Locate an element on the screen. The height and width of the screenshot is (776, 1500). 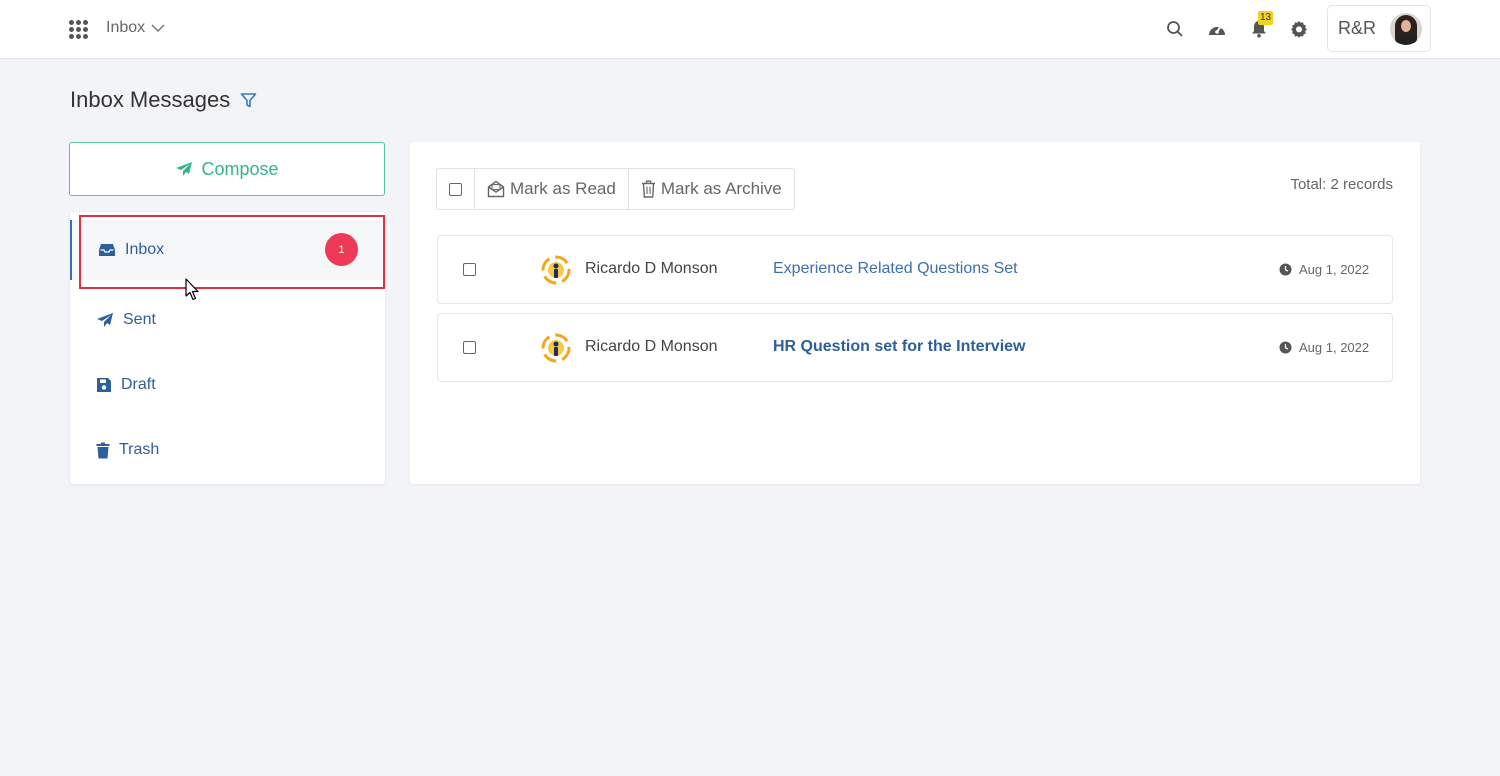
org-name: R&R is located at coordinates (1357, 28).